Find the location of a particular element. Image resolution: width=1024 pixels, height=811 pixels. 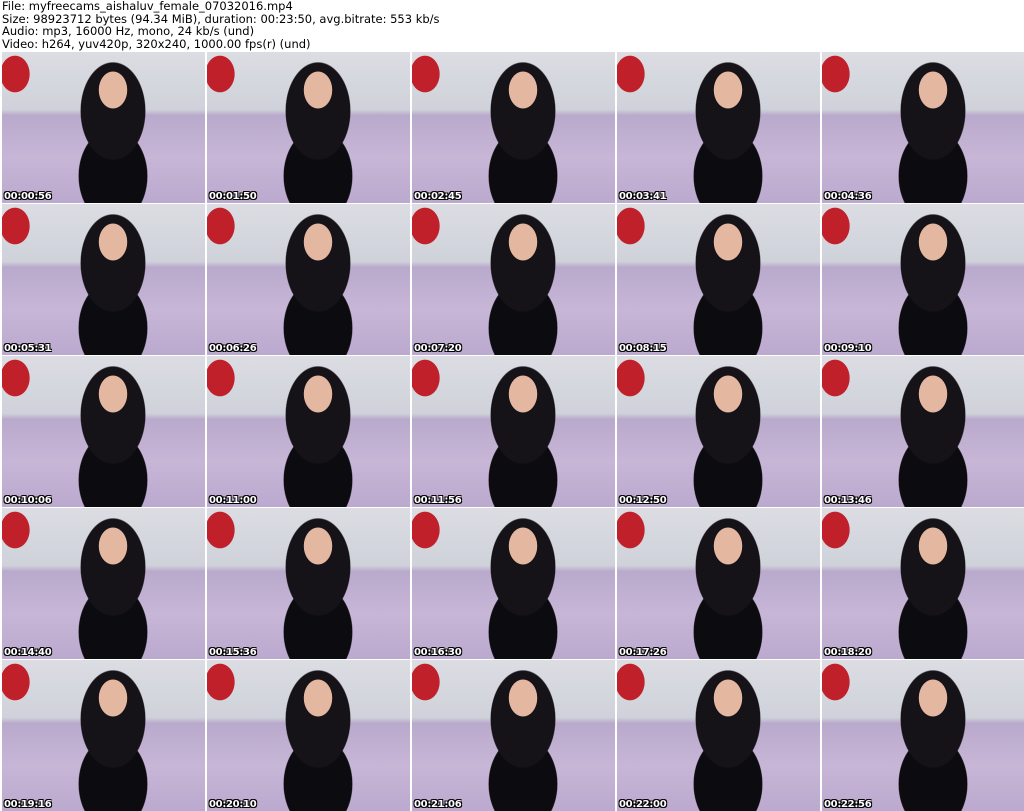

thumbnail-timestamp: 00:07:20 is located at coordinates (438, 348).